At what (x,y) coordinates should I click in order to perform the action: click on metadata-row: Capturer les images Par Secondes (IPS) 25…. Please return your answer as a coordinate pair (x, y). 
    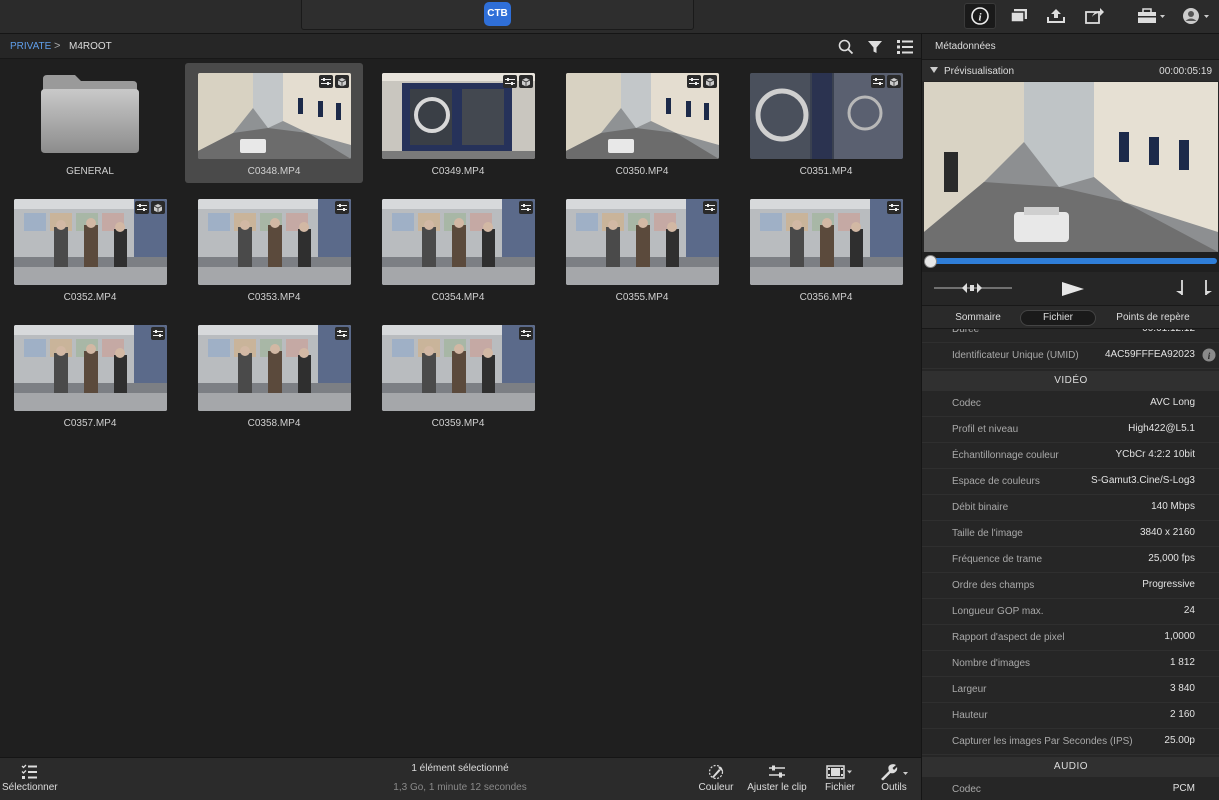
    Looking at the image, I should click on (1070, 742).